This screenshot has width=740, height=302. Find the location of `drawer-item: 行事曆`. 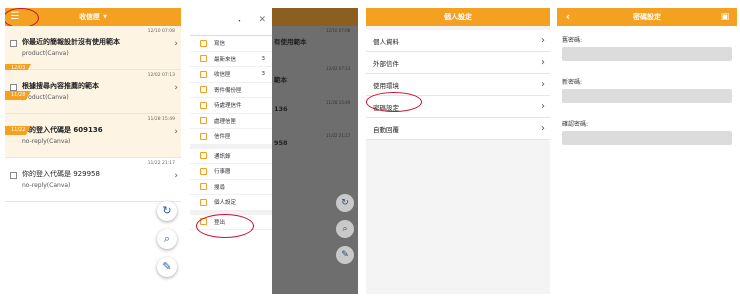

drawer-item: 行事曆 is located at coordinates (231, 172).